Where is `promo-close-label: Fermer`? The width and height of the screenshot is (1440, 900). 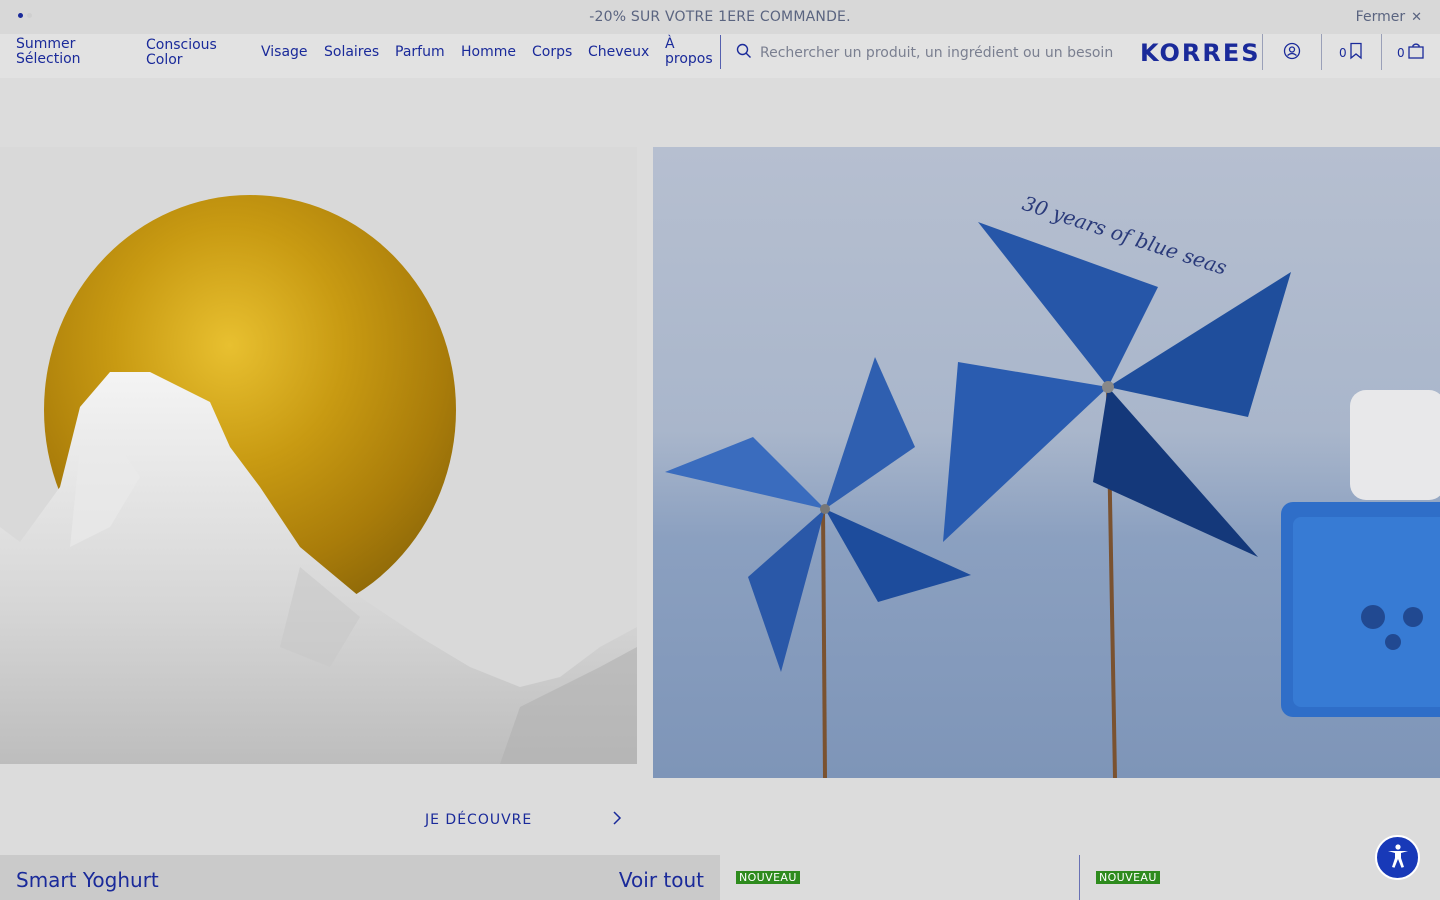
promo-close-label: Fermer is located at coordinates (1380, 17).